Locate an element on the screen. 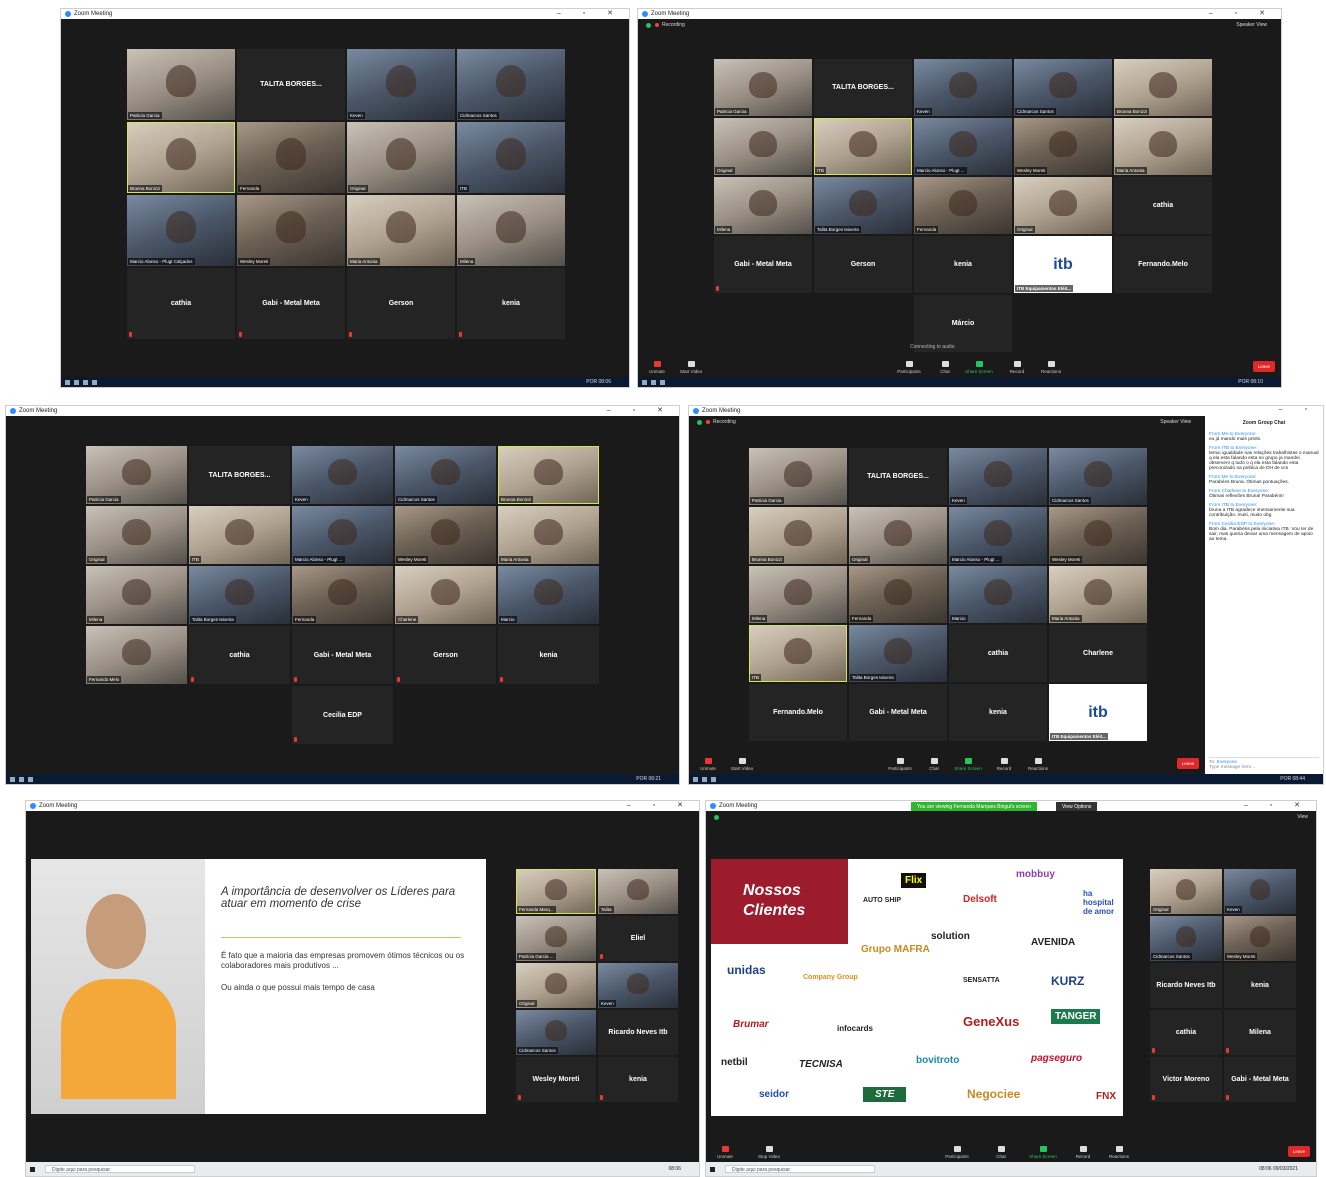  video-tile: Fernando.Melo is located at coordinates (1163, 264).